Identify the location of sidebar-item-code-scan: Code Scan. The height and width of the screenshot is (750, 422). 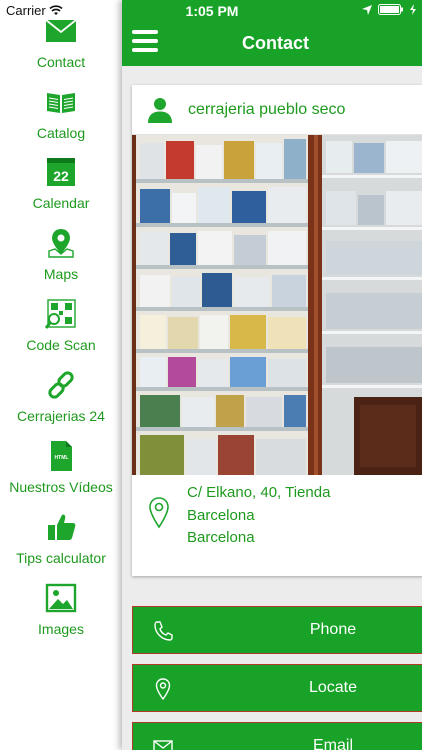
(61, 330).